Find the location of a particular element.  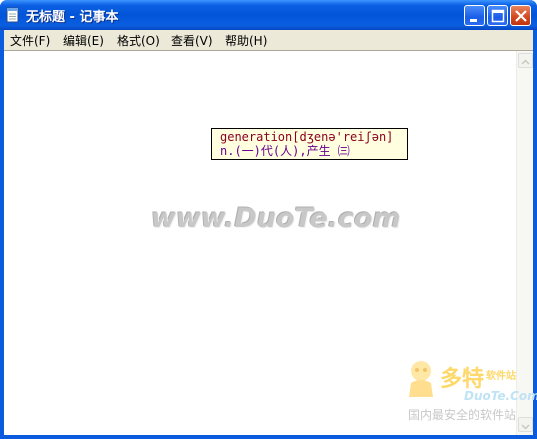

notepad-app-icon is located at coordinates (13, 15).